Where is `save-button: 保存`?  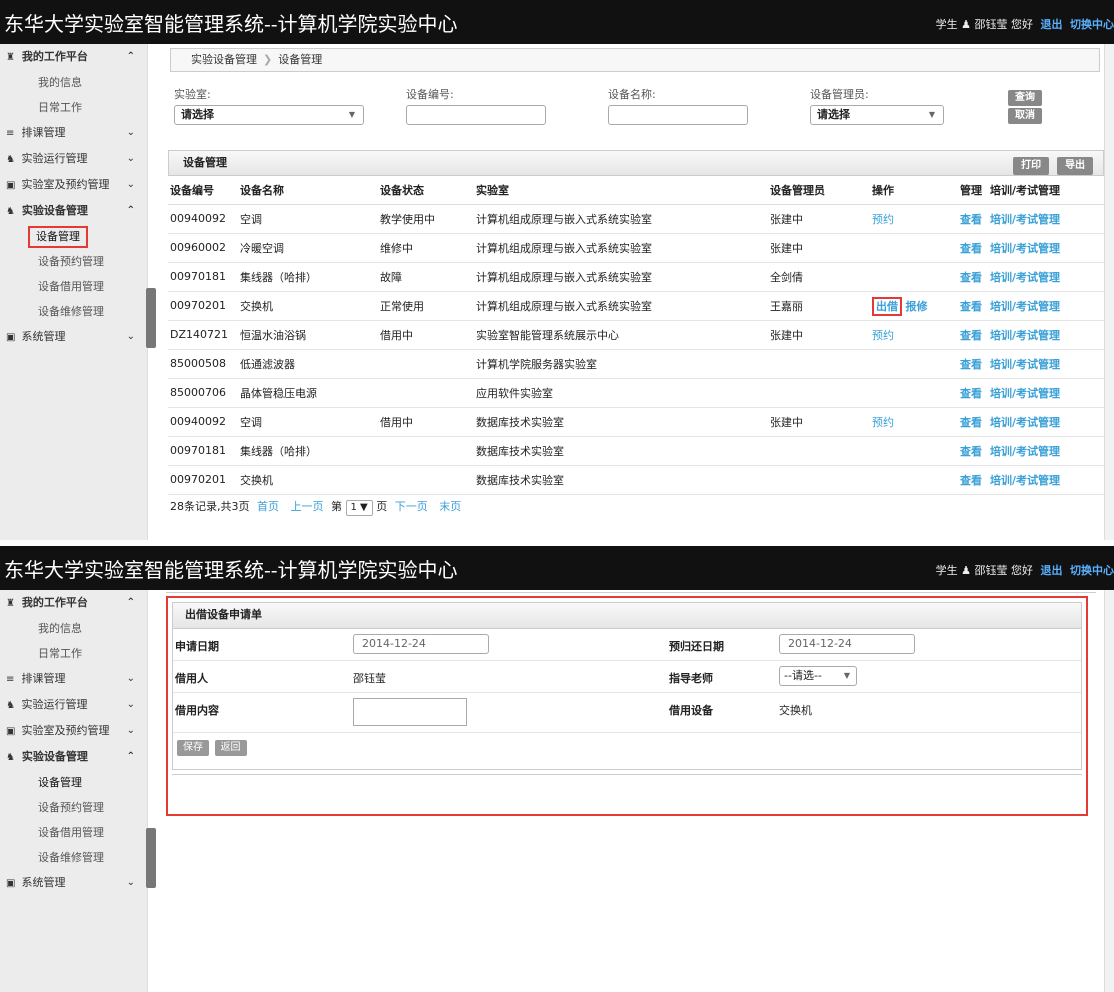
save-button: 保存 is located at coordinates (193, 748).